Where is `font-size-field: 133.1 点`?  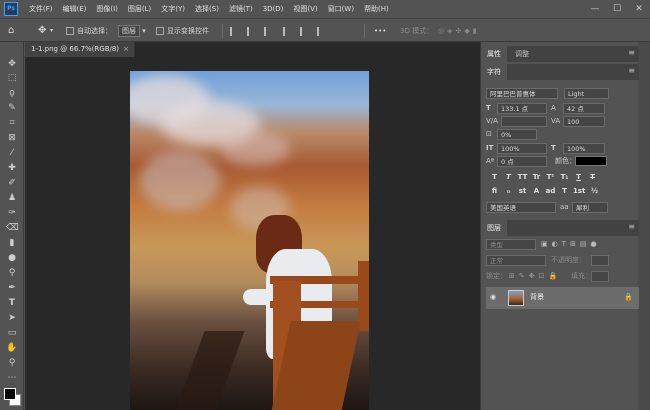 font-size-field: 133.1 点 is located at coordinates (522, 108).